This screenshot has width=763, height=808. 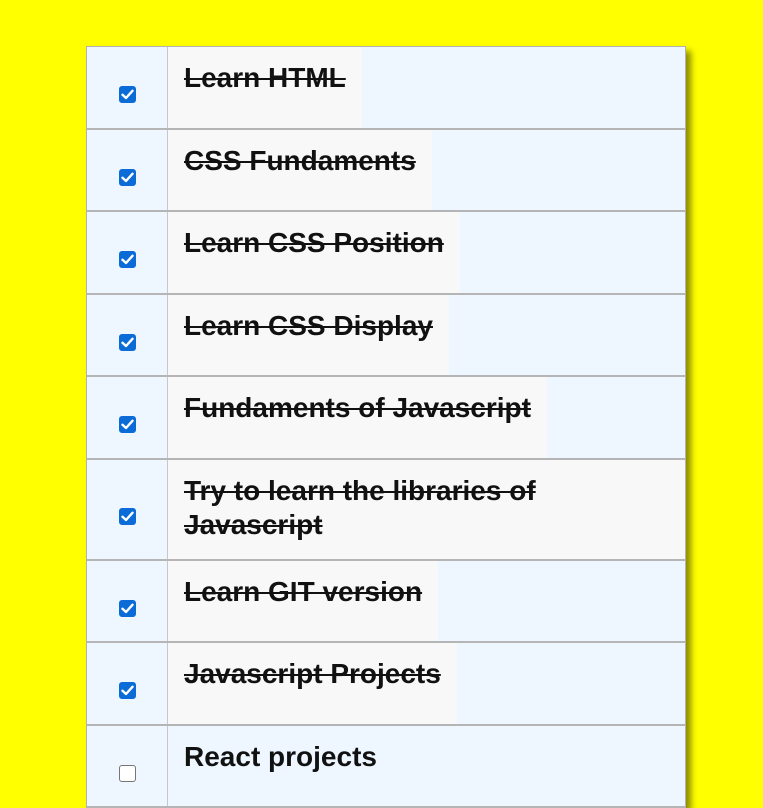 I want to click on todo-text: Learn CSS Display, so click(x=308, y=325).